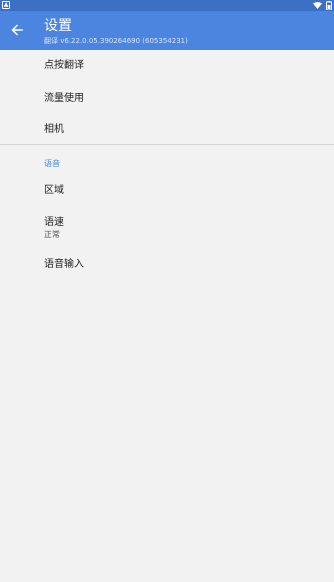 This screenshot has width=334, height=582. Describe the element at coordinates (329, 5) in the screenshot. I see `battery-icon` at that location.